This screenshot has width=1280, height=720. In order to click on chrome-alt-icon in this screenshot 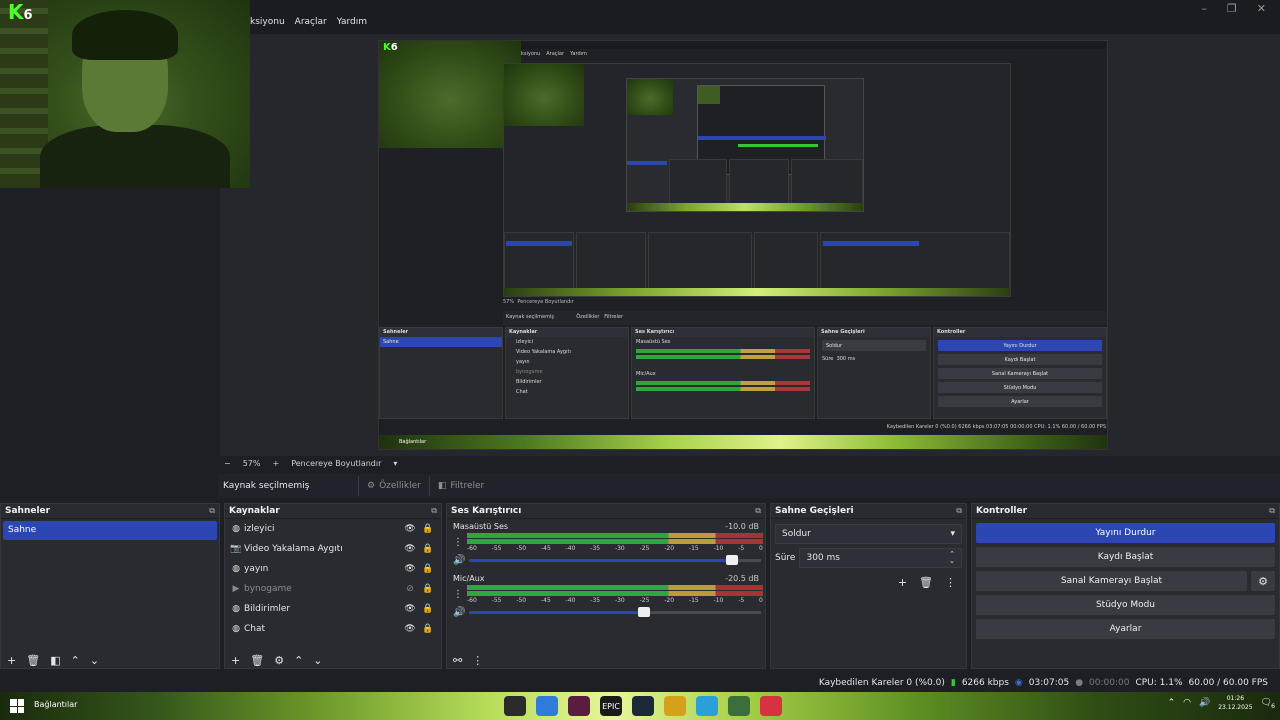, I will do `click(739, 706)`.